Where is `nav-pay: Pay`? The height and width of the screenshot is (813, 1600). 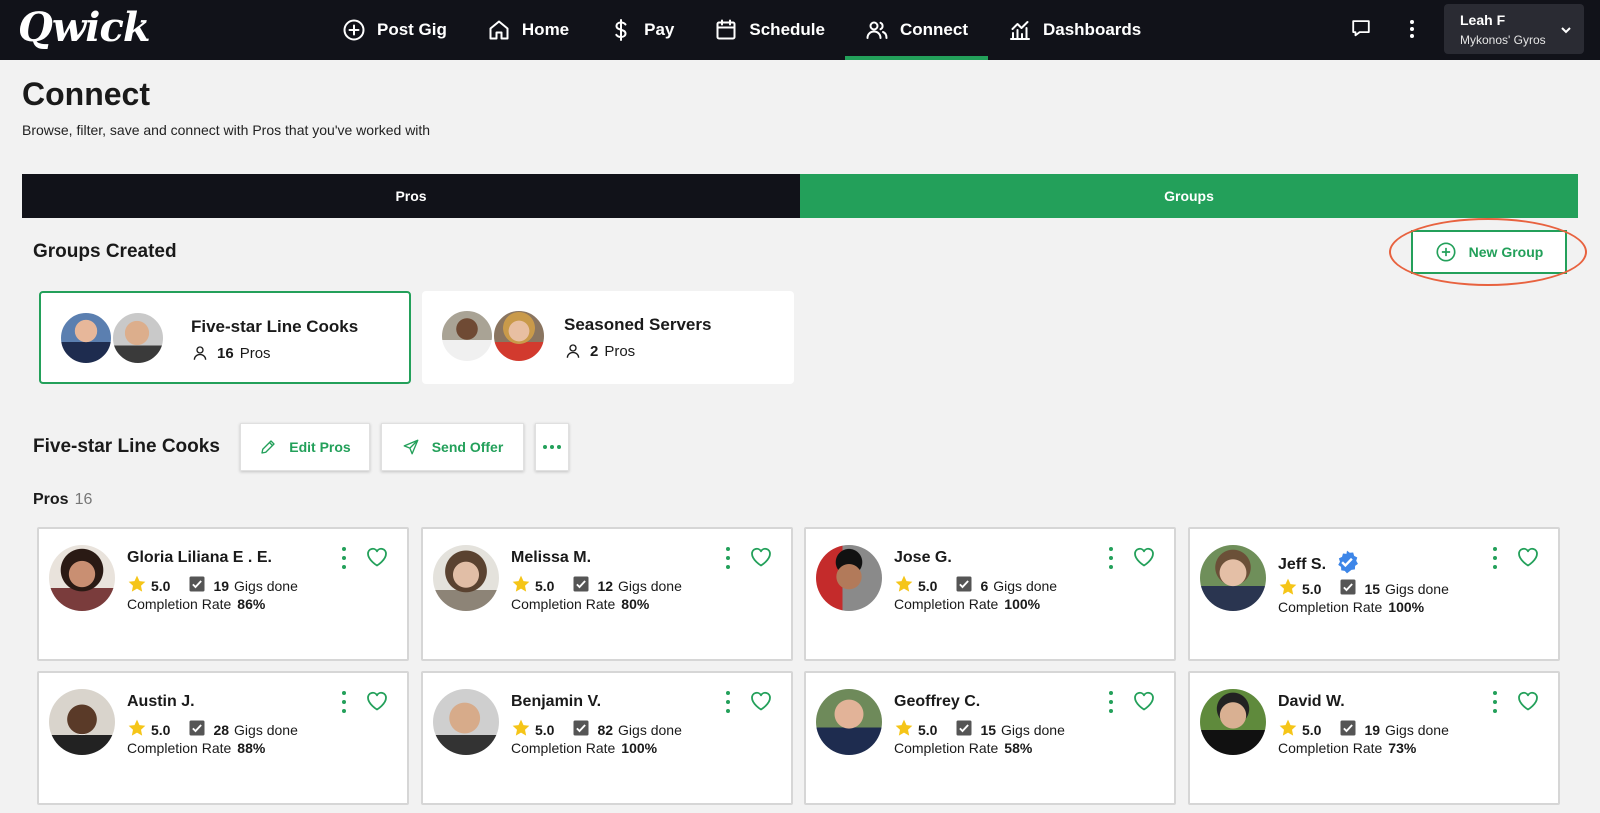 nav-pay: Pay is located at coordinates (641, 30).